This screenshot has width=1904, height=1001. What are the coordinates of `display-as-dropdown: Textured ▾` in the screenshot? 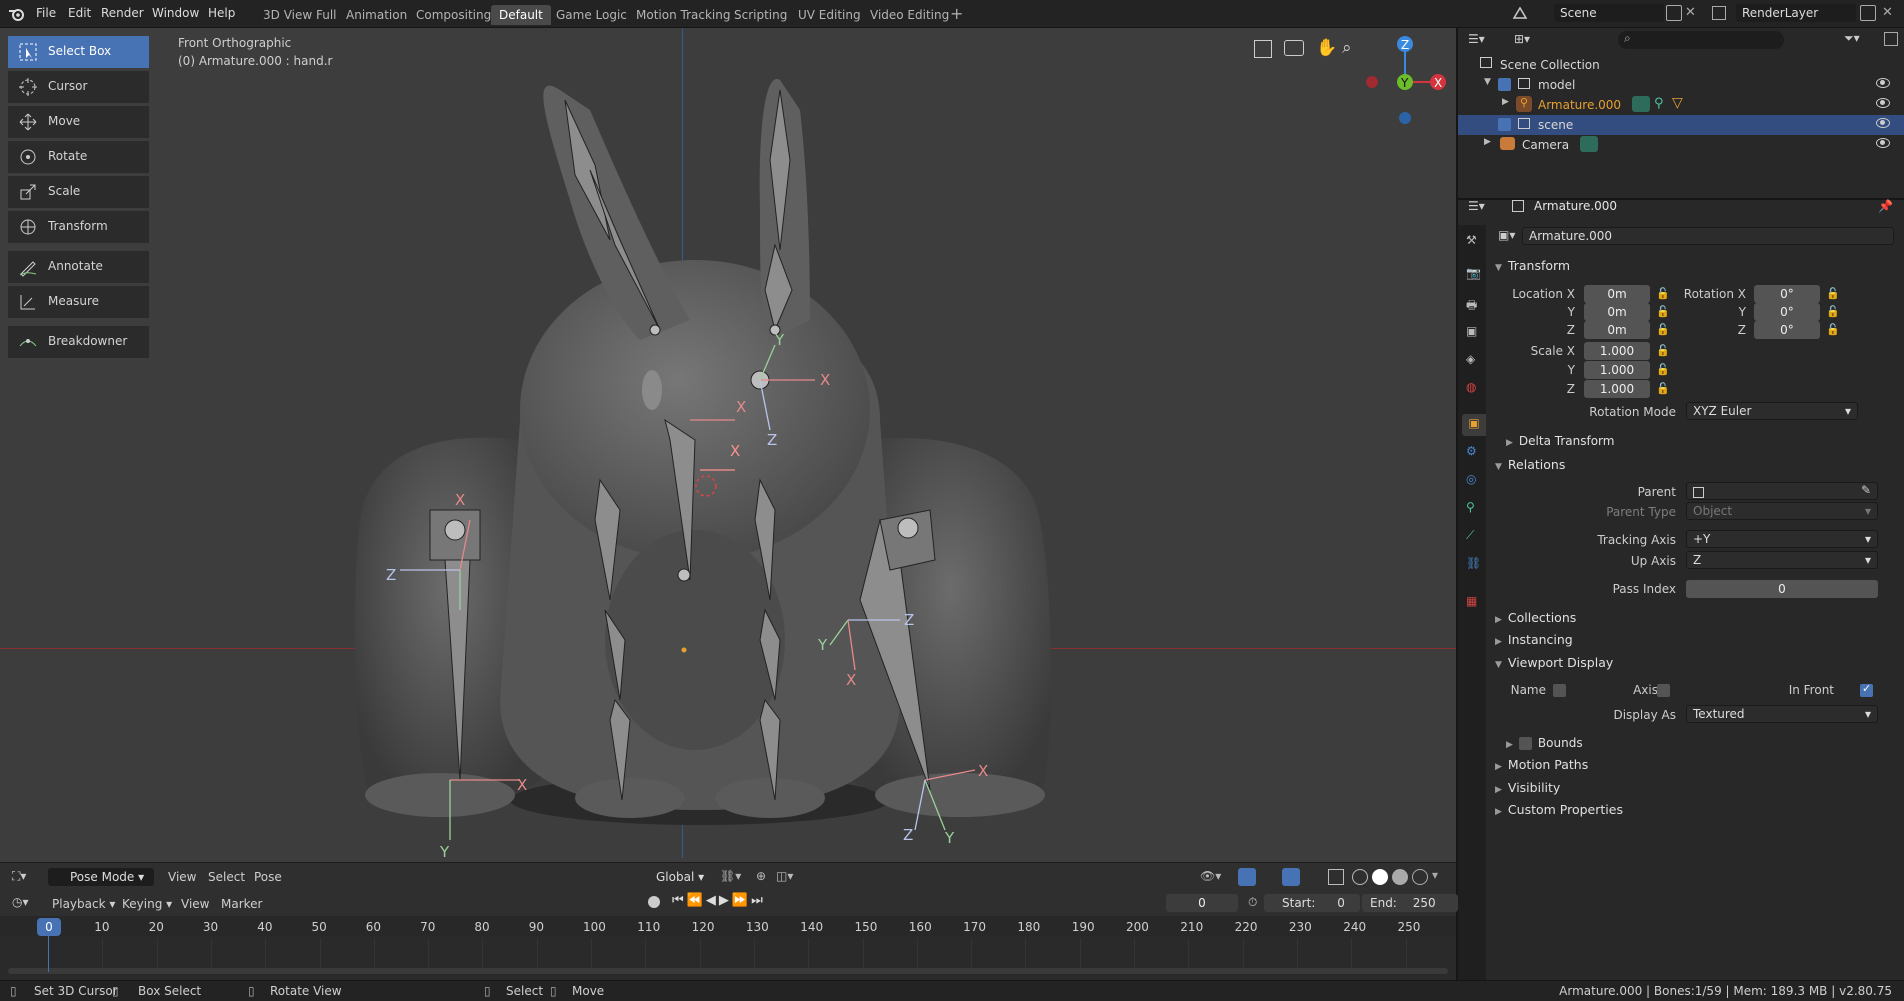 It's located at (1782, 714).